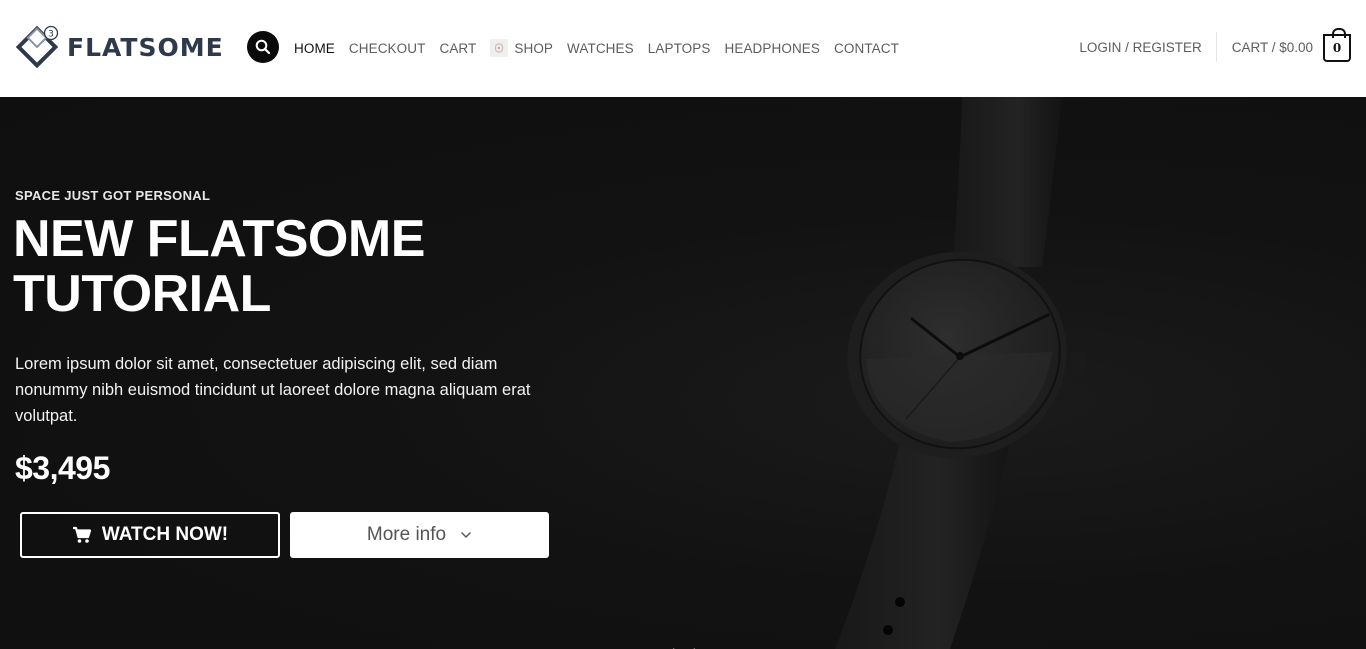 This screenshot has width=1366, height=649. Describe the element at coordinates (219, 239) in the screenshot. I see `hero-title-line1: NEW FLATSOME` at that location.